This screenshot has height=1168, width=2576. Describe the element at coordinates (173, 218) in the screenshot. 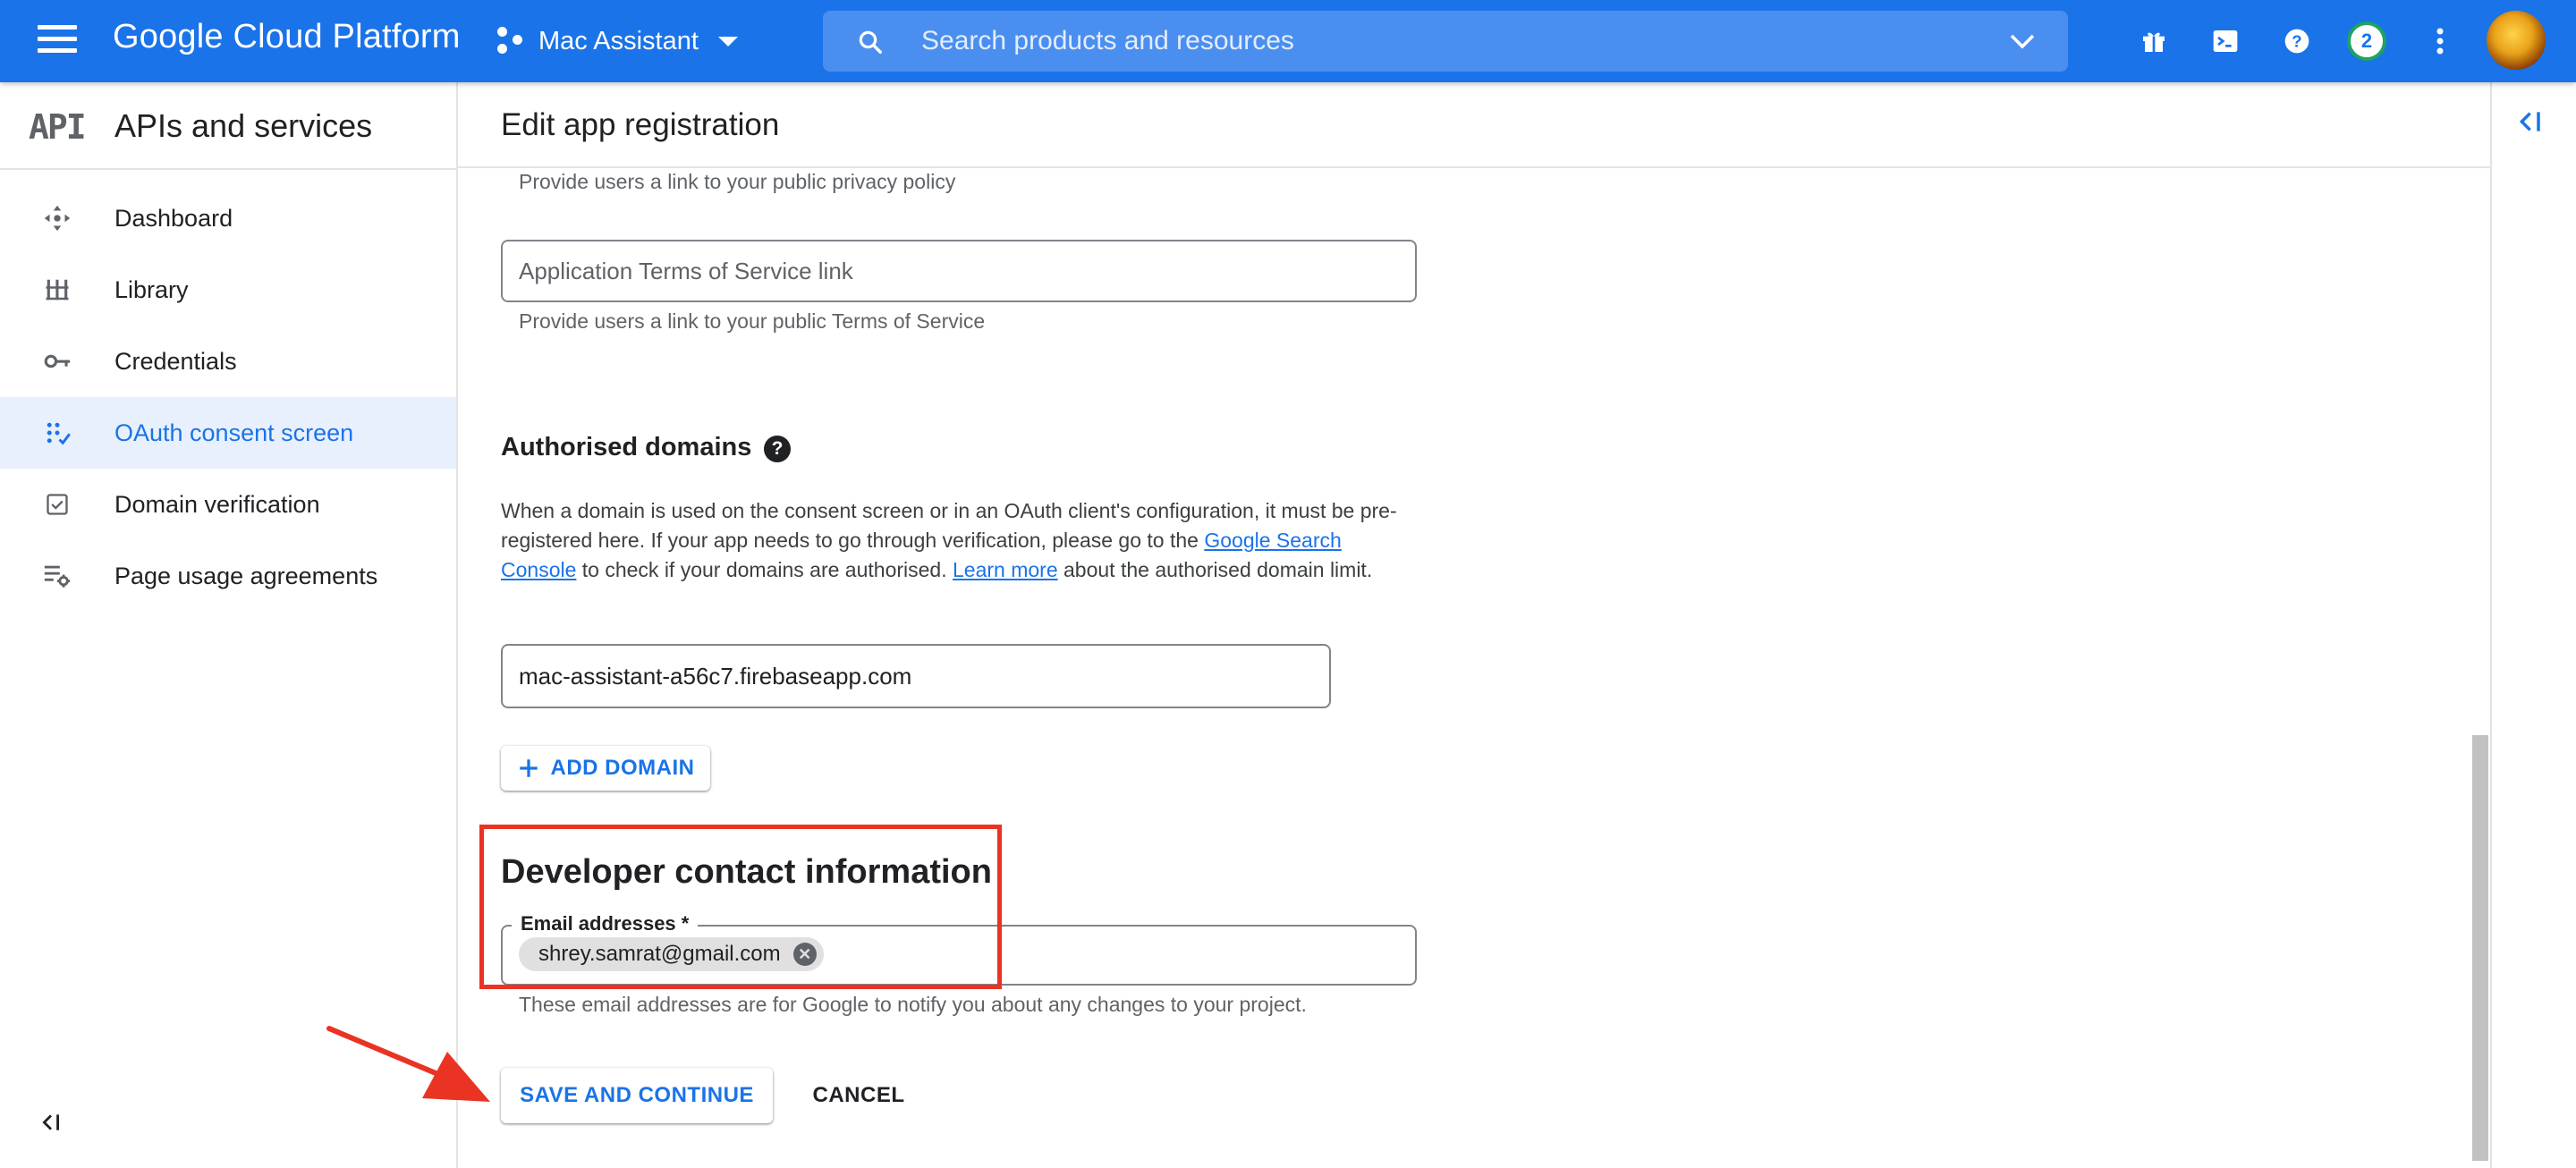

I see `sidebar-item-label: Dashboard` at that location.